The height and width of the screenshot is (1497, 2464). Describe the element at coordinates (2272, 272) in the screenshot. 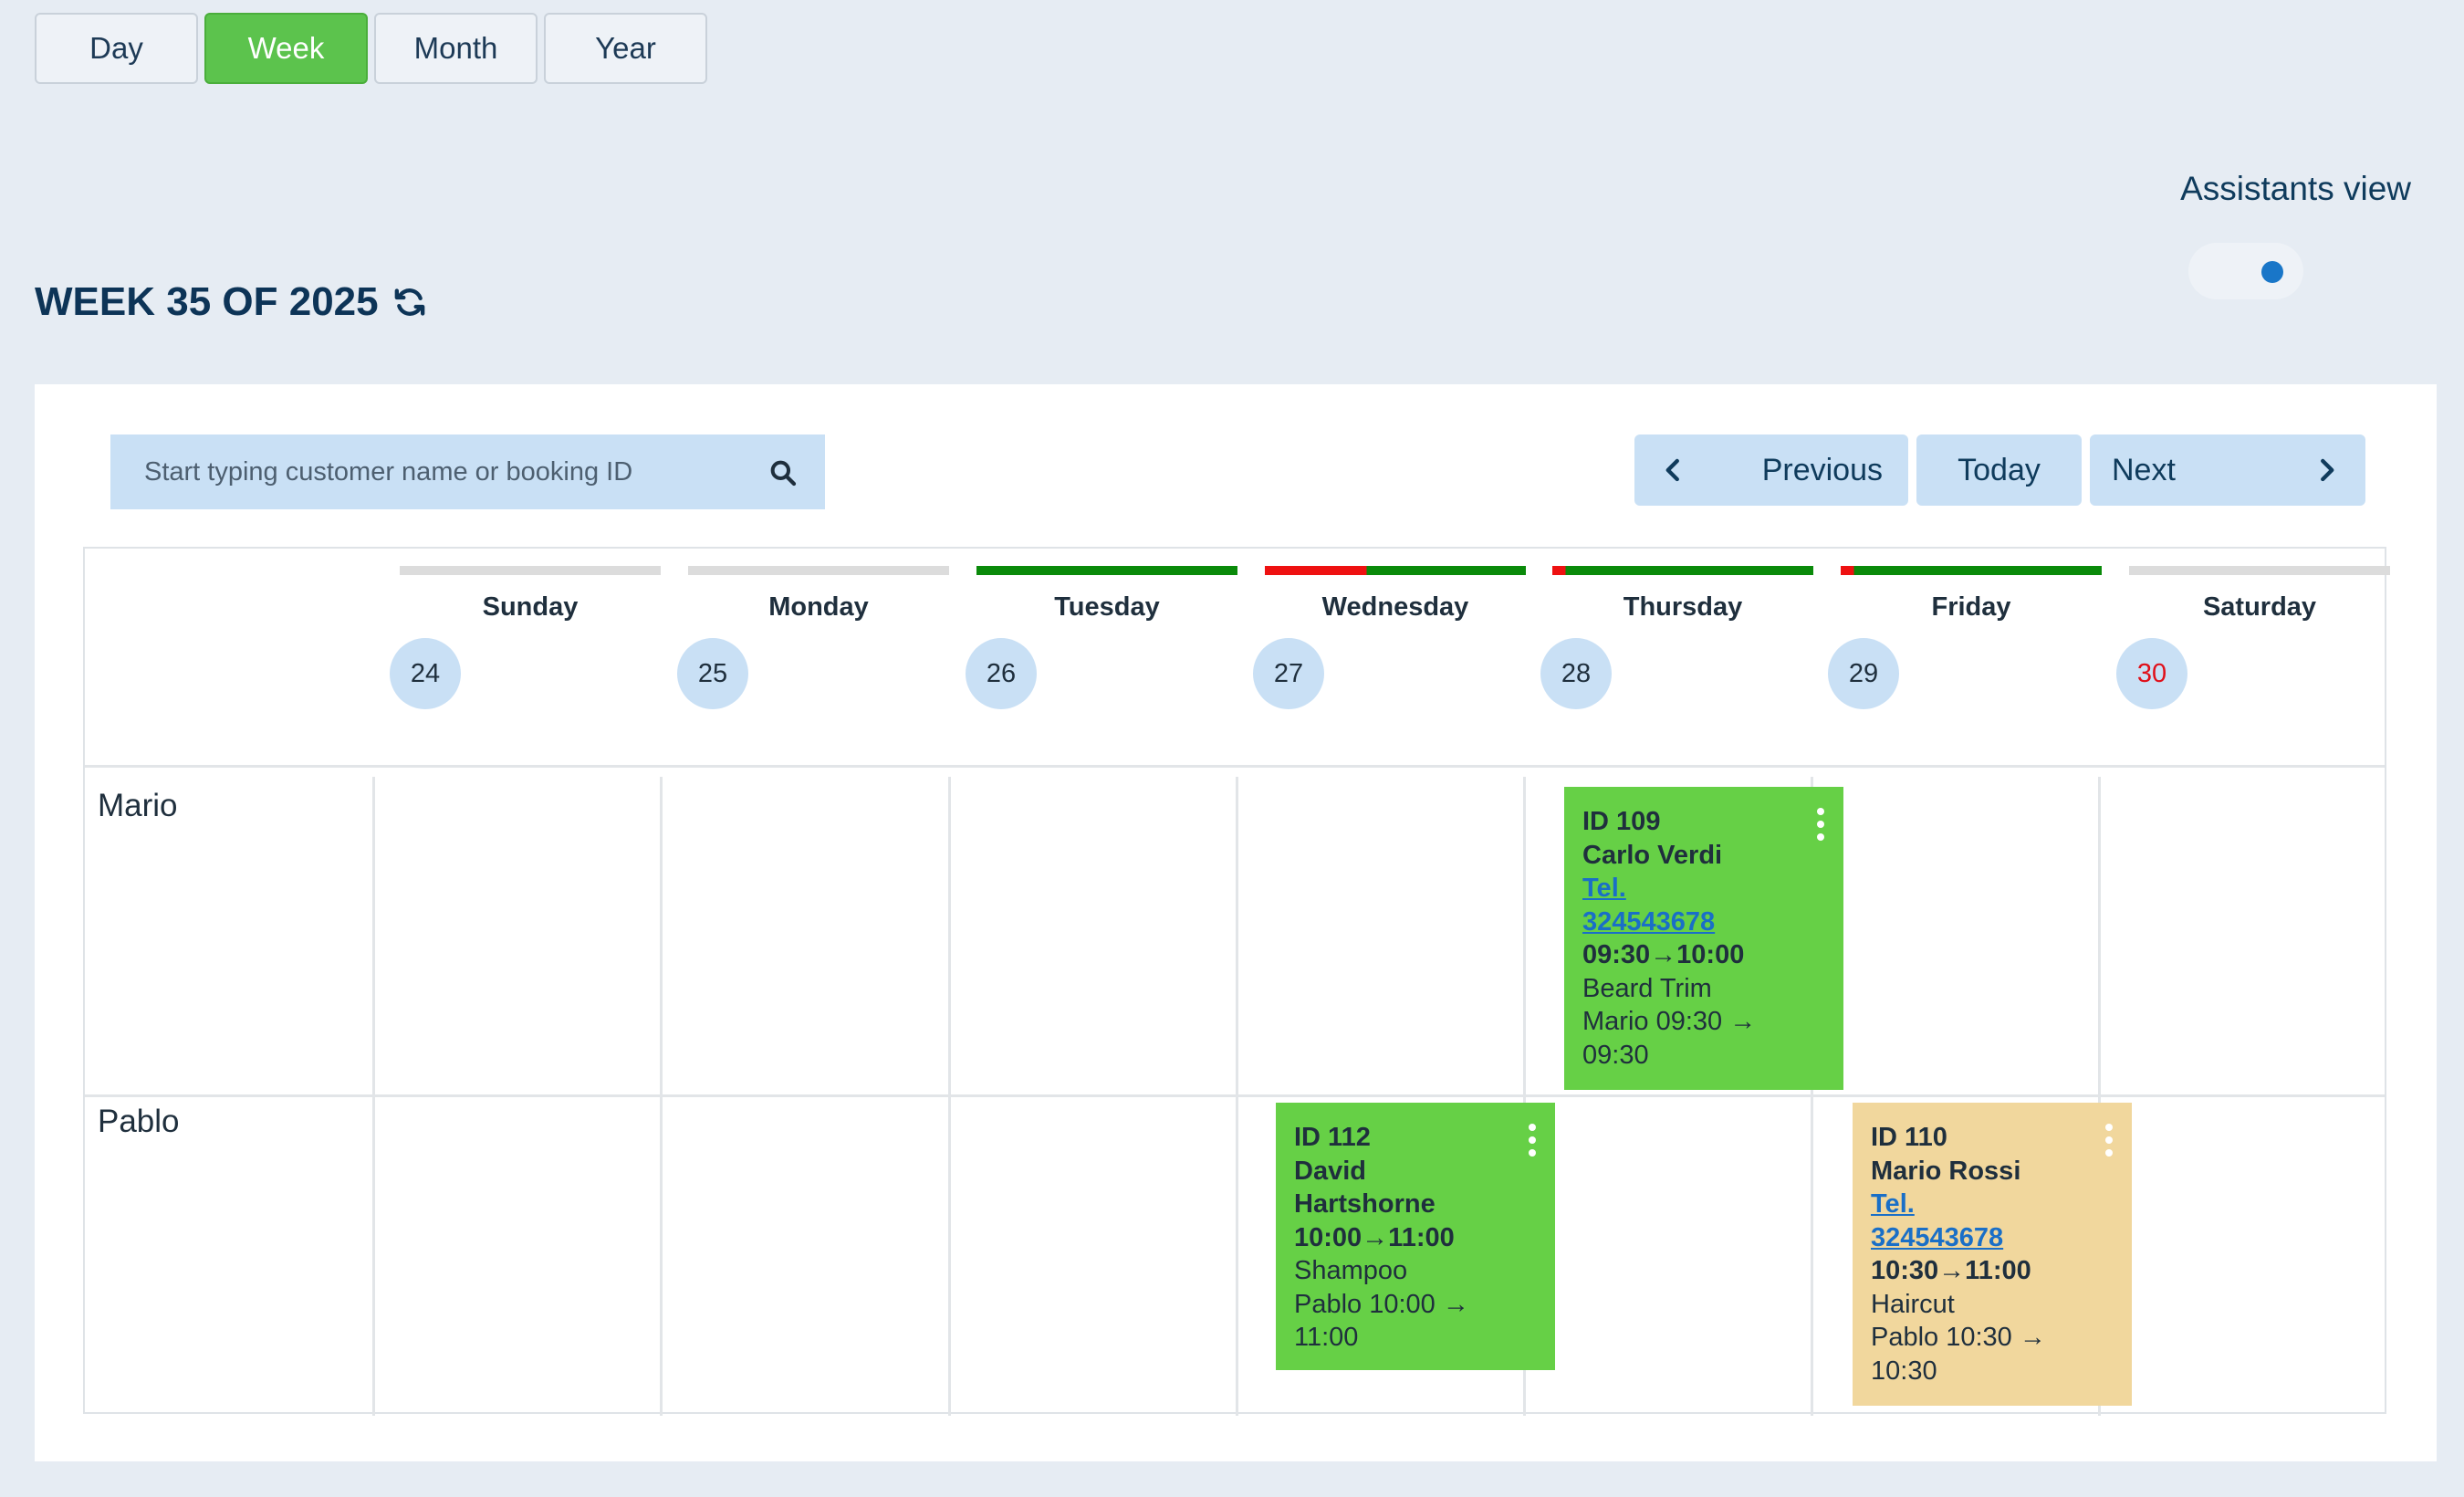

I see `toggle-knob` at that location.